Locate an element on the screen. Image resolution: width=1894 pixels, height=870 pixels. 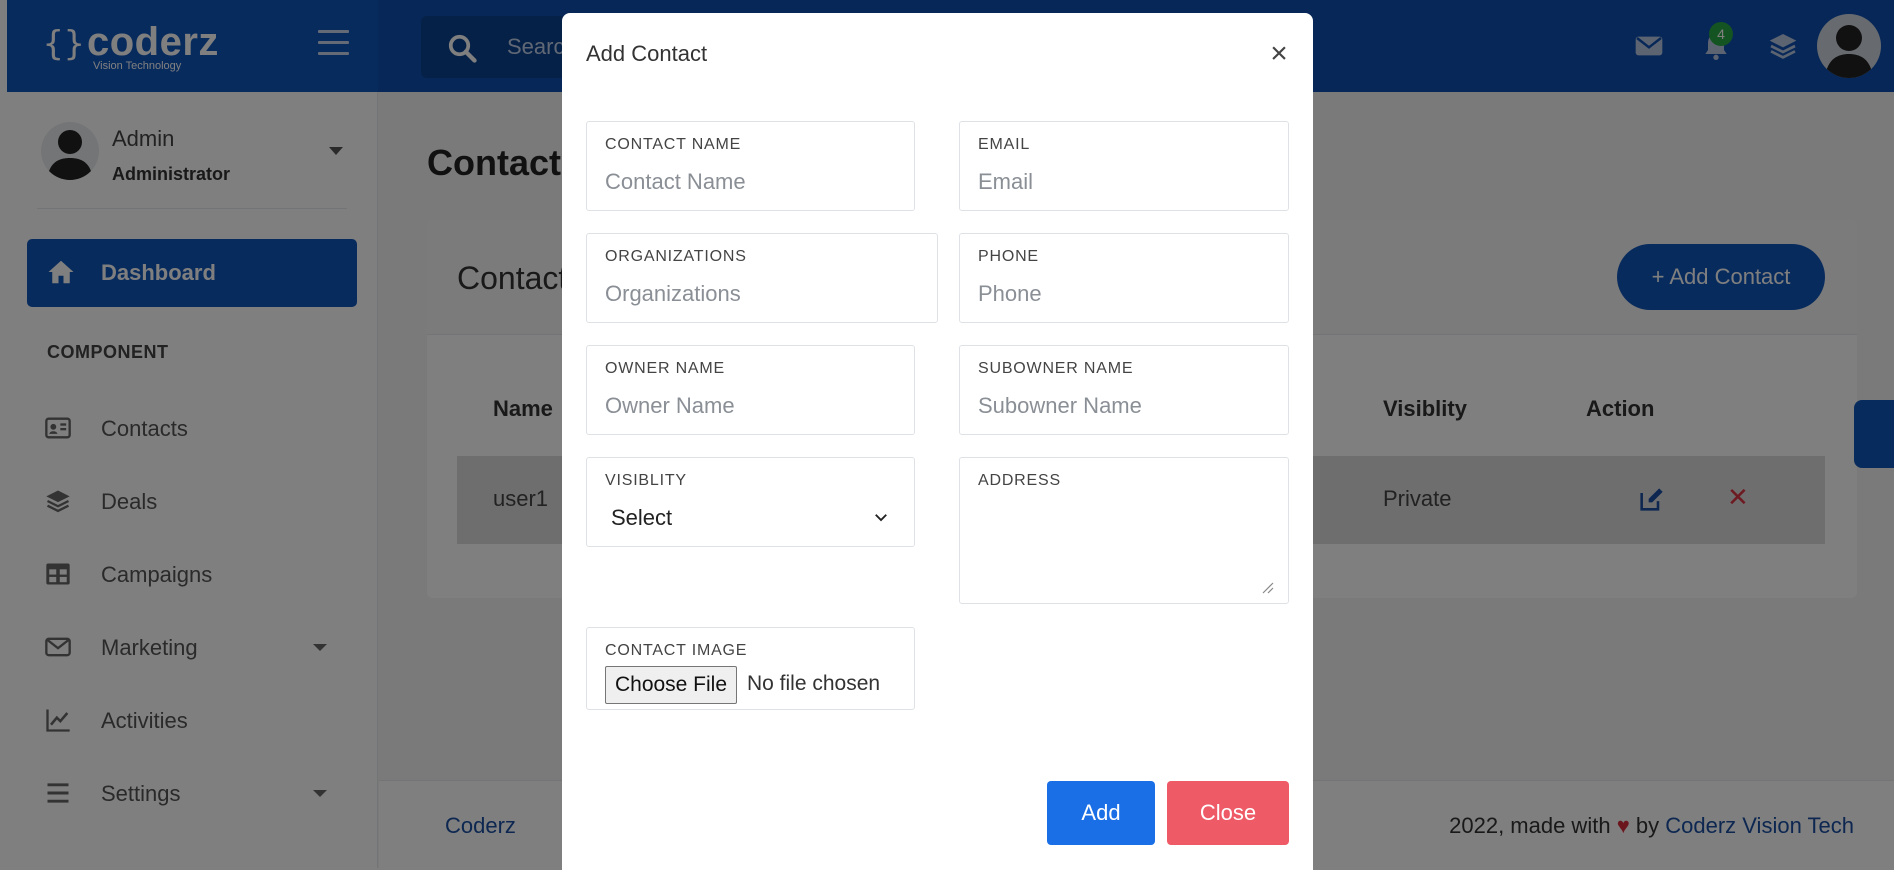
visibility-field: VISIBLITY Select is located at coordinates (750, 502).